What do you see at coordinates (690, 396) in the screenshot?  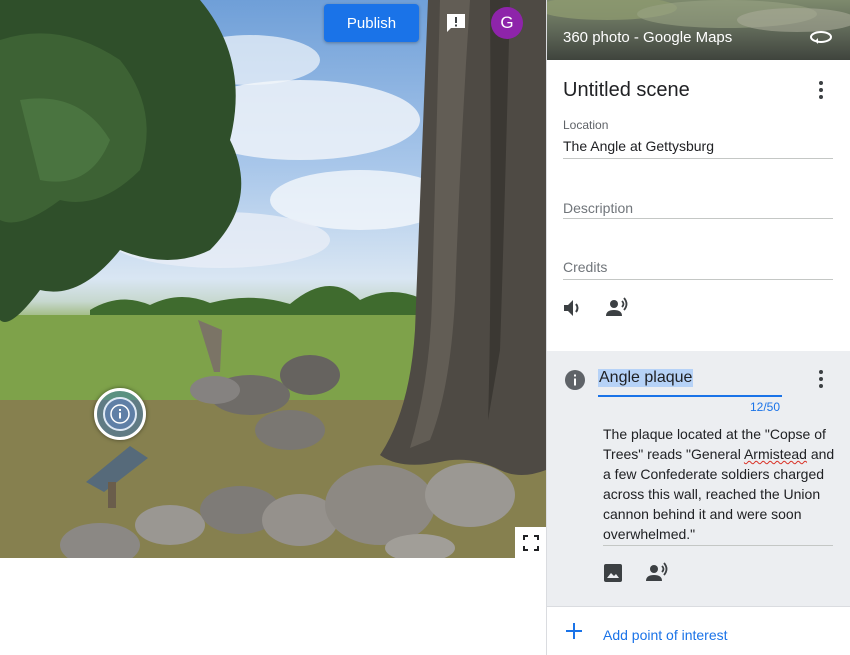 I see `poi-title-underline` at bounding box center [690, 396].